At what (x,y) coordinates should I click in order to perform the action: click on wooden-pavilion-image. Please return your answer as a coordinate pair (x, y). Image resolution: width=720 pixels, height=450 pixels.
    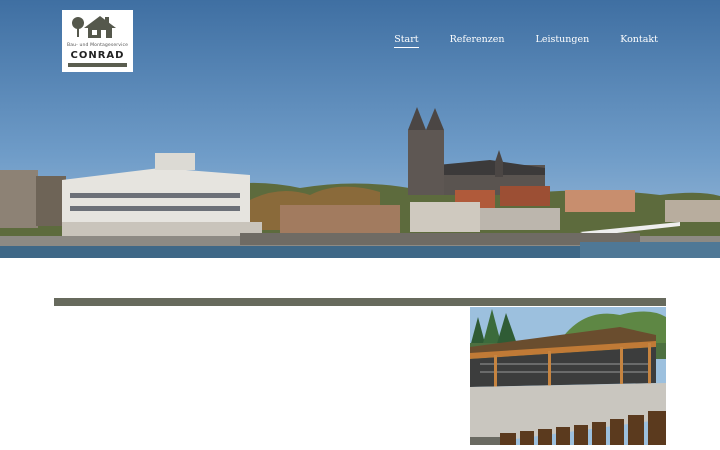
    Looking at the image, I should click on (568, 376).